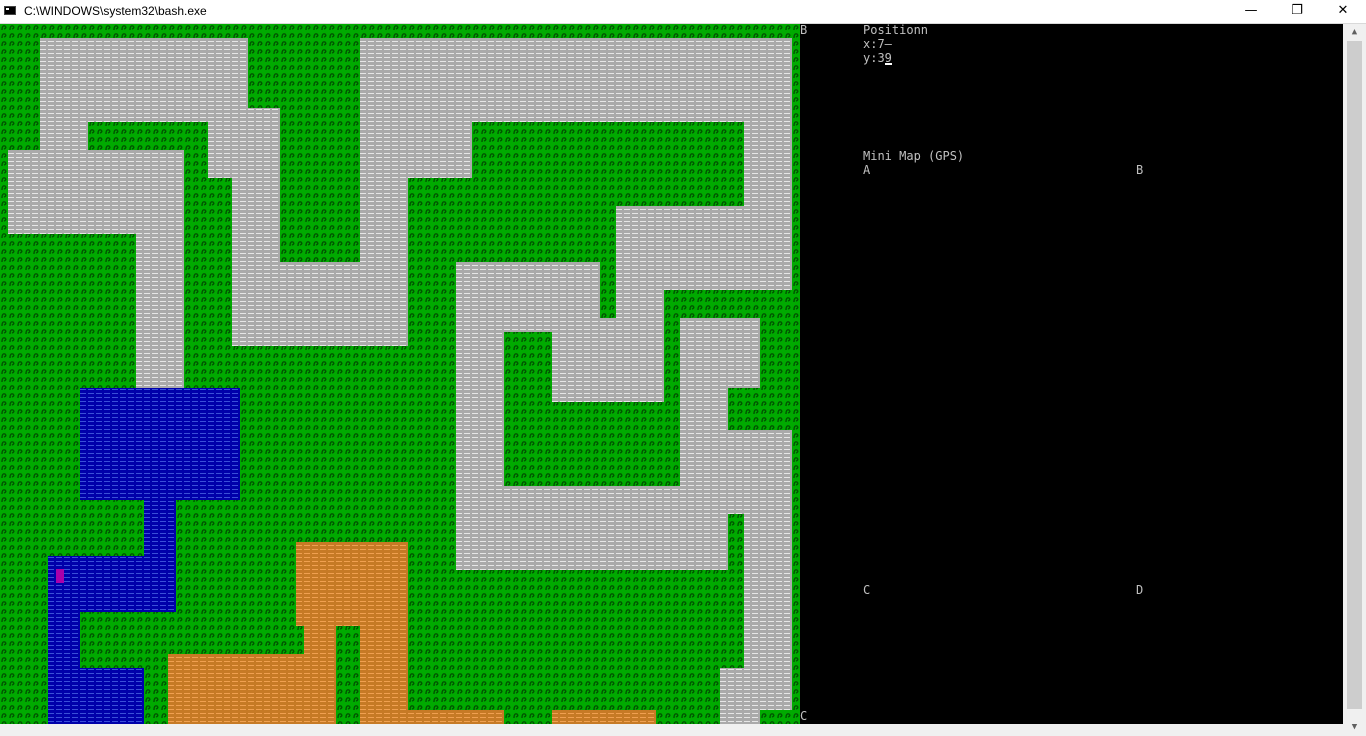 The image size is (1366, 736). Describe the element at coordinates (1354, 32) in the screenshot. I see `scroll-up-arrow-icon: ▲` at that location.